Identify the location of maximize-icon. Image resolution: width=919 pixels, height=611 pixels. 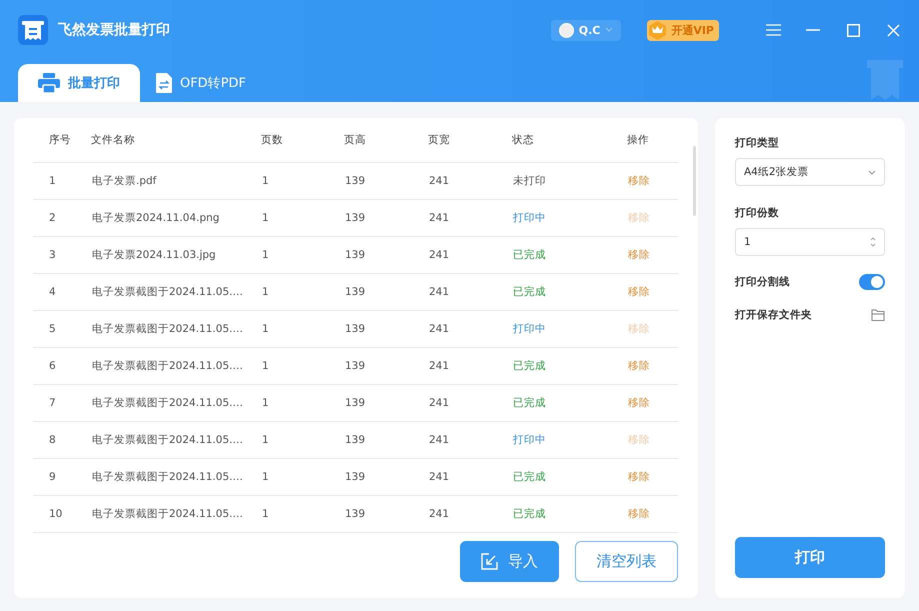
(853, 30).